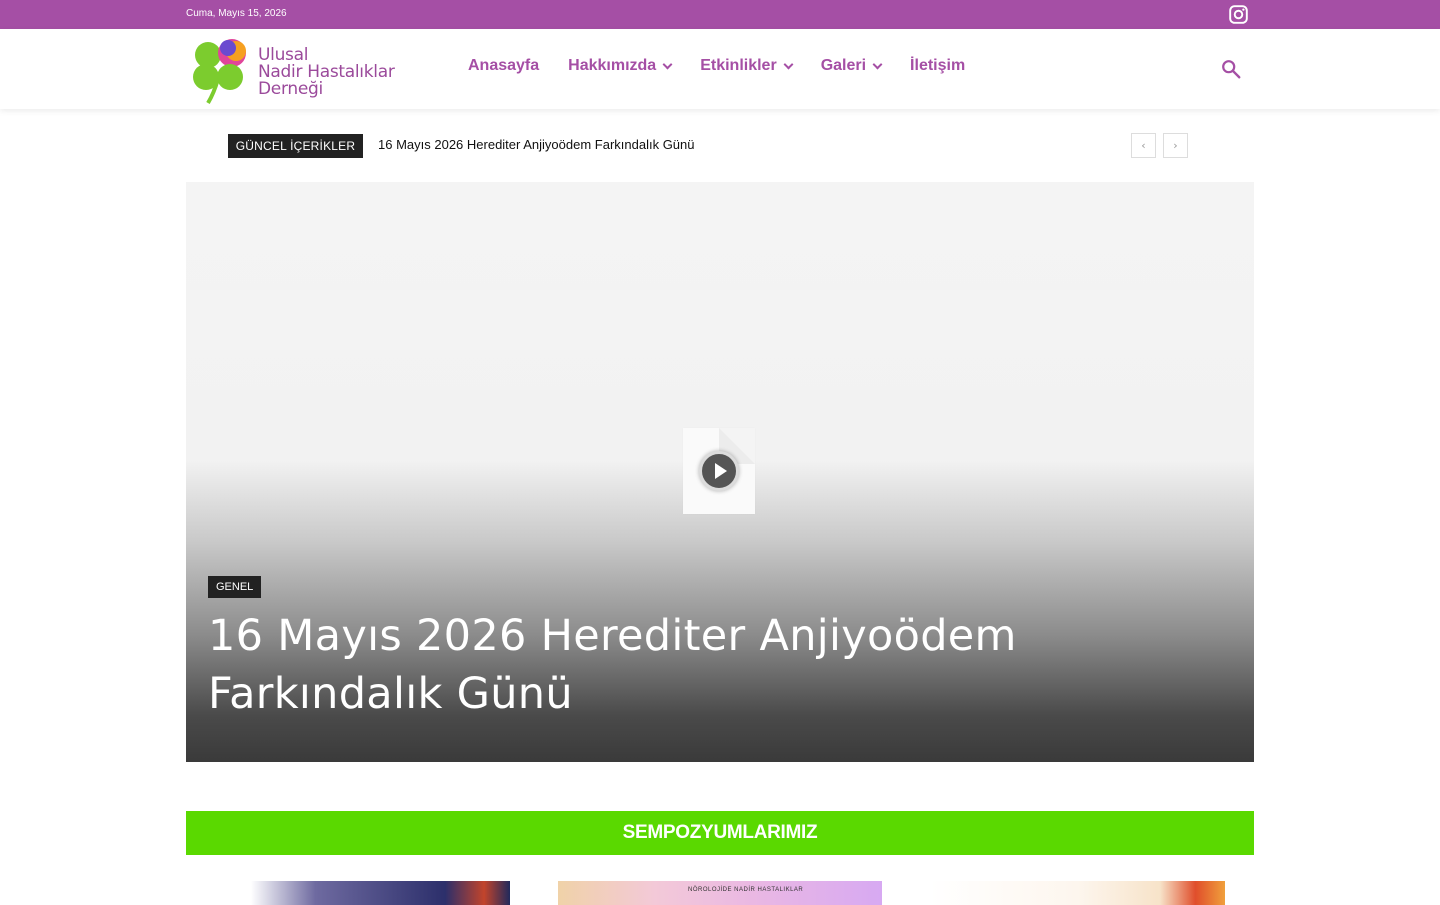 This screenshot has width=1440, height=905. I want to click on nav-label: İletişim, so click(938, 65).